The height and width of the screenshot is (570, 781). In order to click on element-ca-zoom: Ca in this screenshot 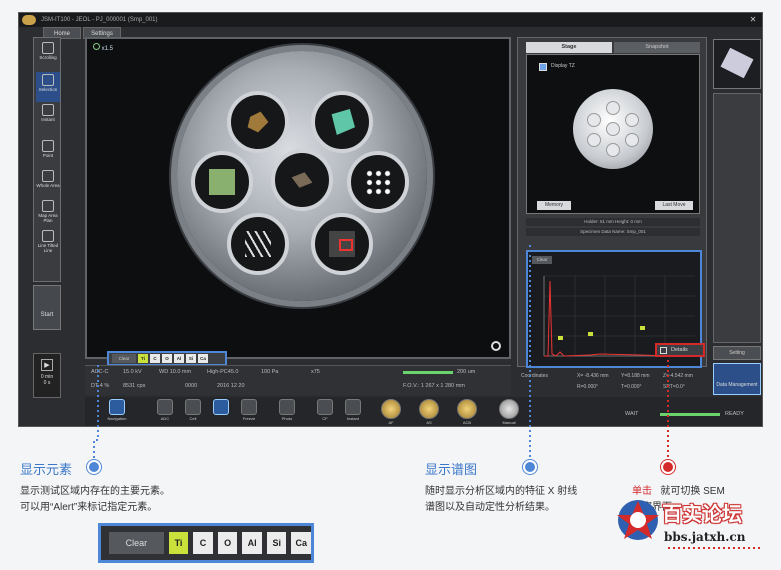, I will do `click(301, 543)`.